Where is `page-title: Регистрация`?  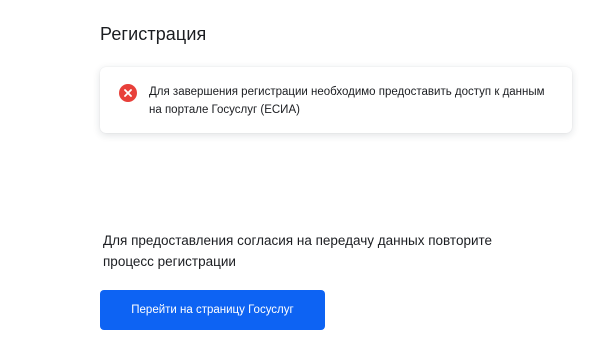 page-title: Регистрация is located at coordinates (153, 34).